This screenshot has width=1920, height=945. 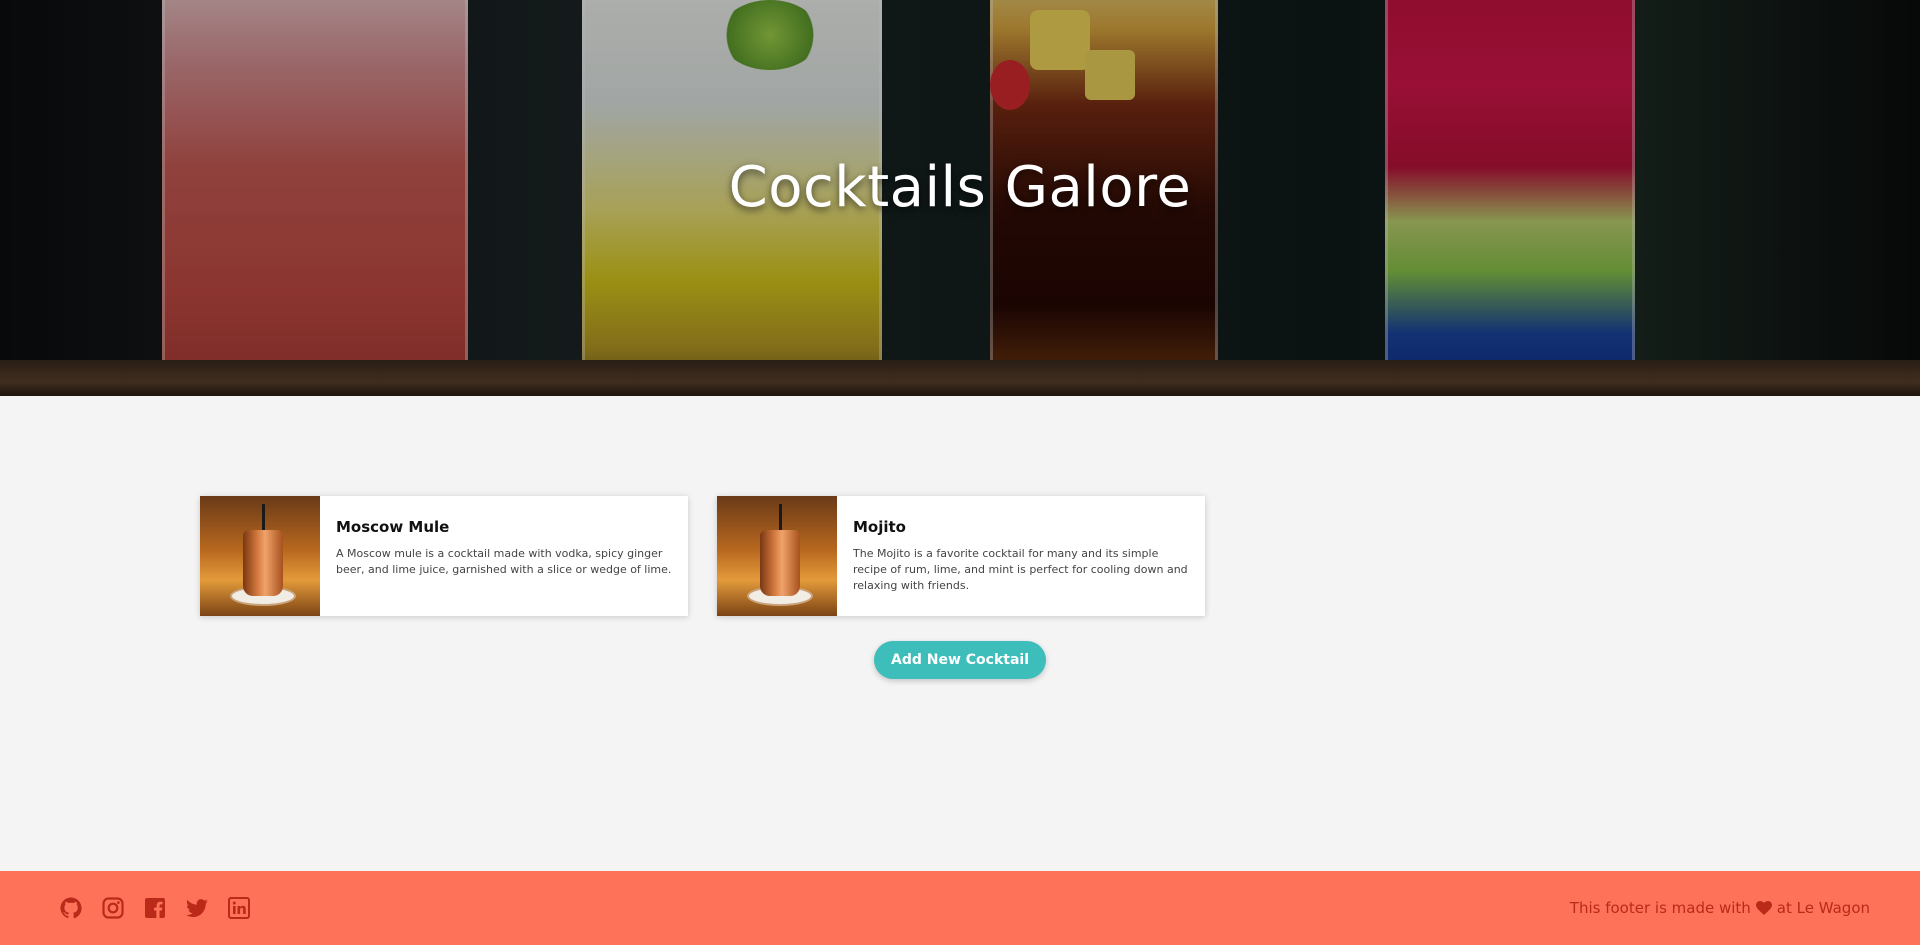 I want to click on instagram-icon, so click(x=112, y=908).